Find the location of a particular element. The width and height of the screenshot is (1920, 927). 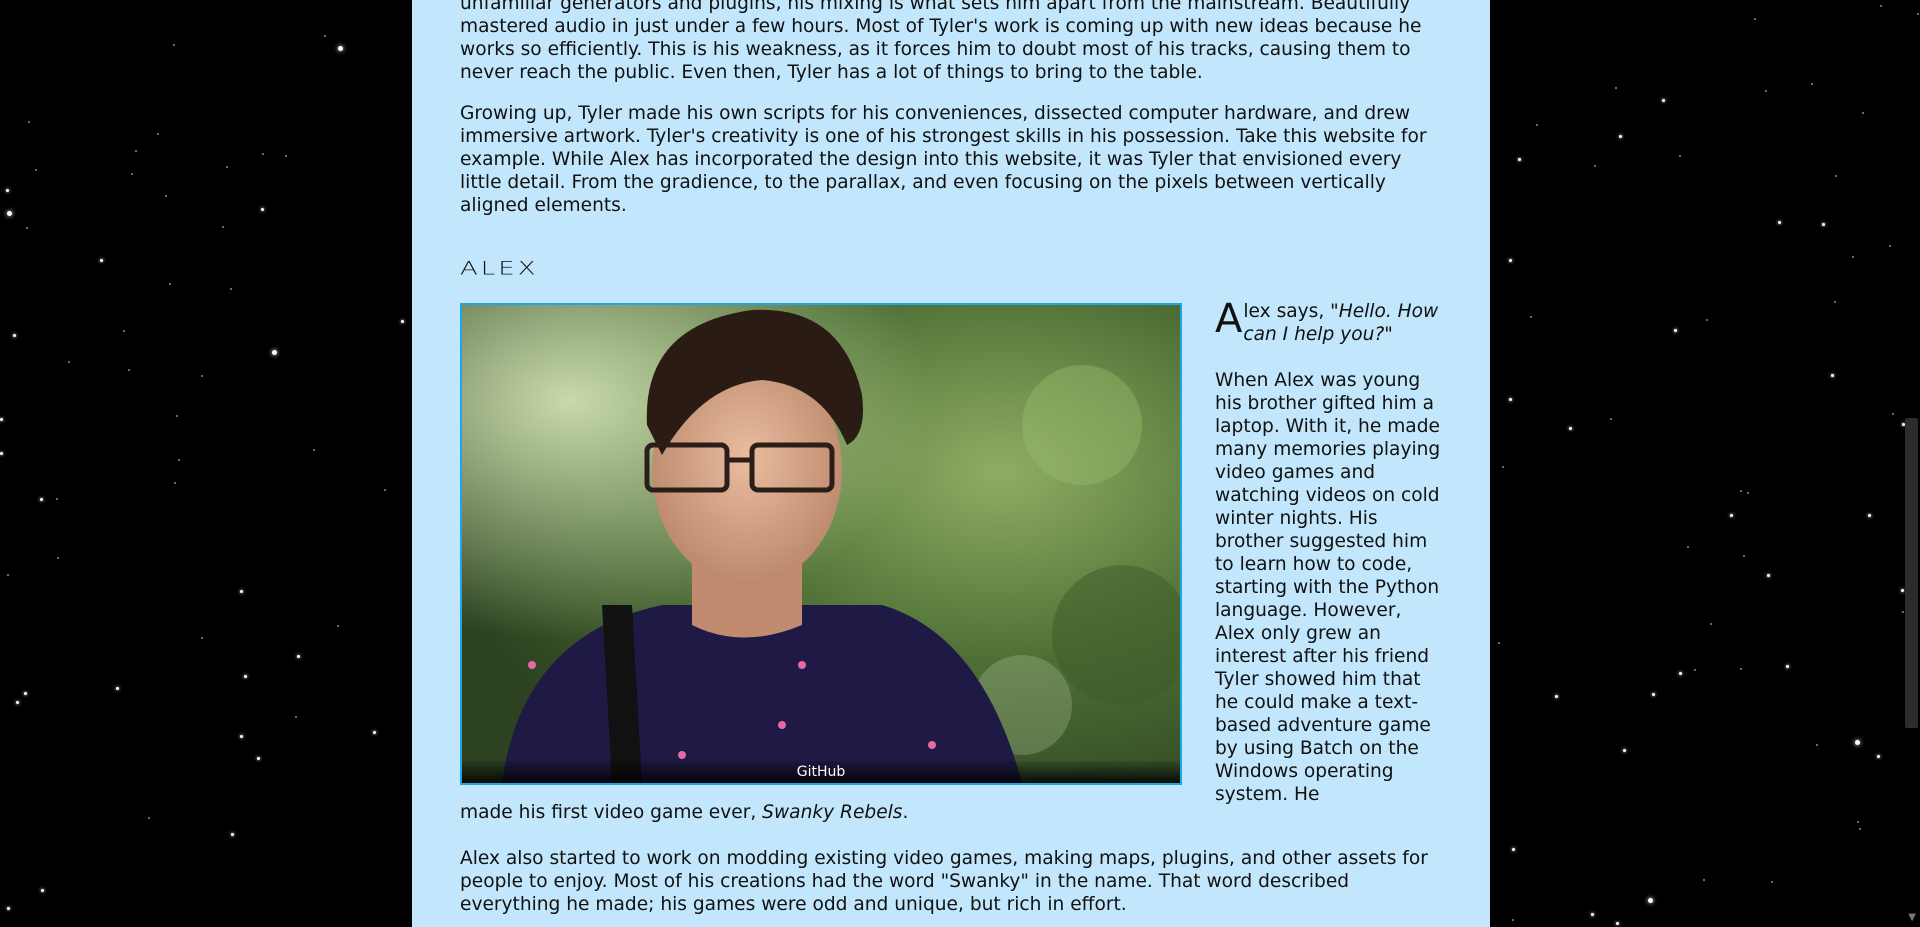

story-continued-suffix: . is located at coordinates (905, 812).